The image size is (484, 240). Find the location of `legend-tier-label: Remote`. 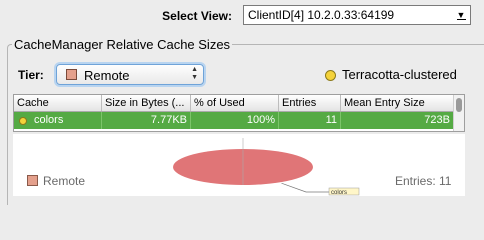

legend-tier-label: Remote is located at coordinates (64, 181).